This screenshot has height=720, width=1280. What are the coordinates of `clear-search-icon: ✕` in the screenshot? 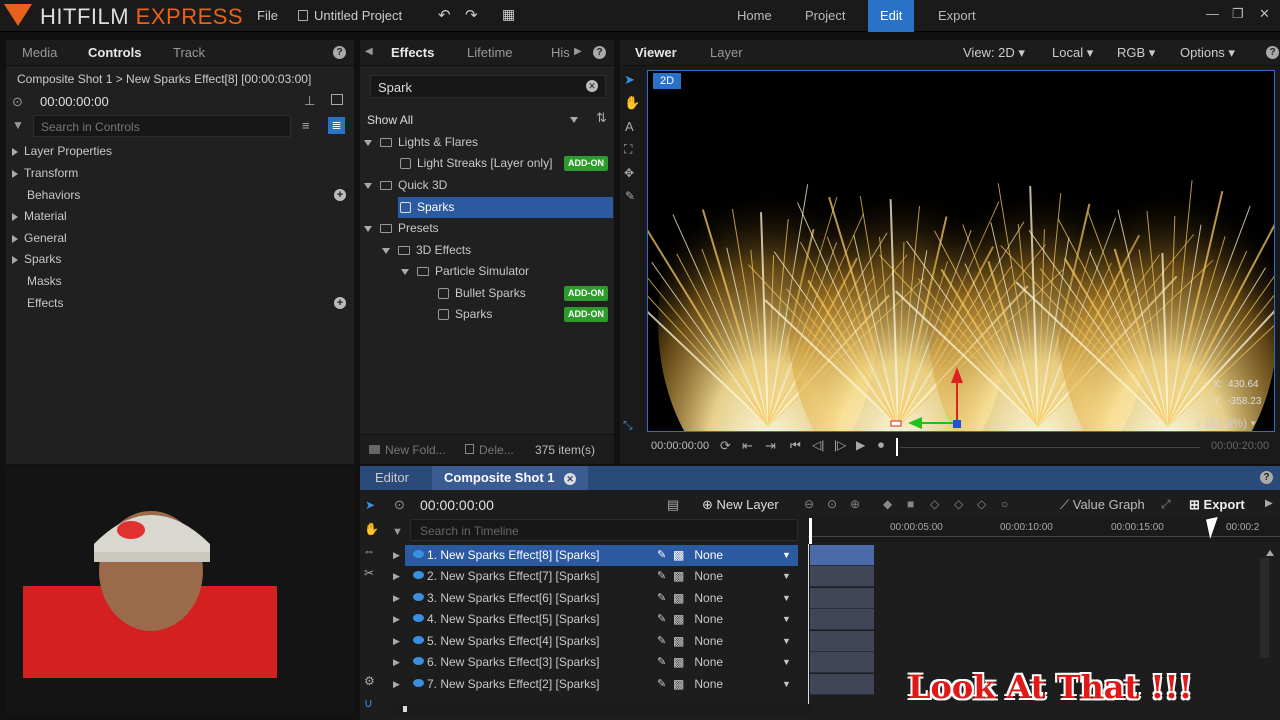 It's located at (592, 86).